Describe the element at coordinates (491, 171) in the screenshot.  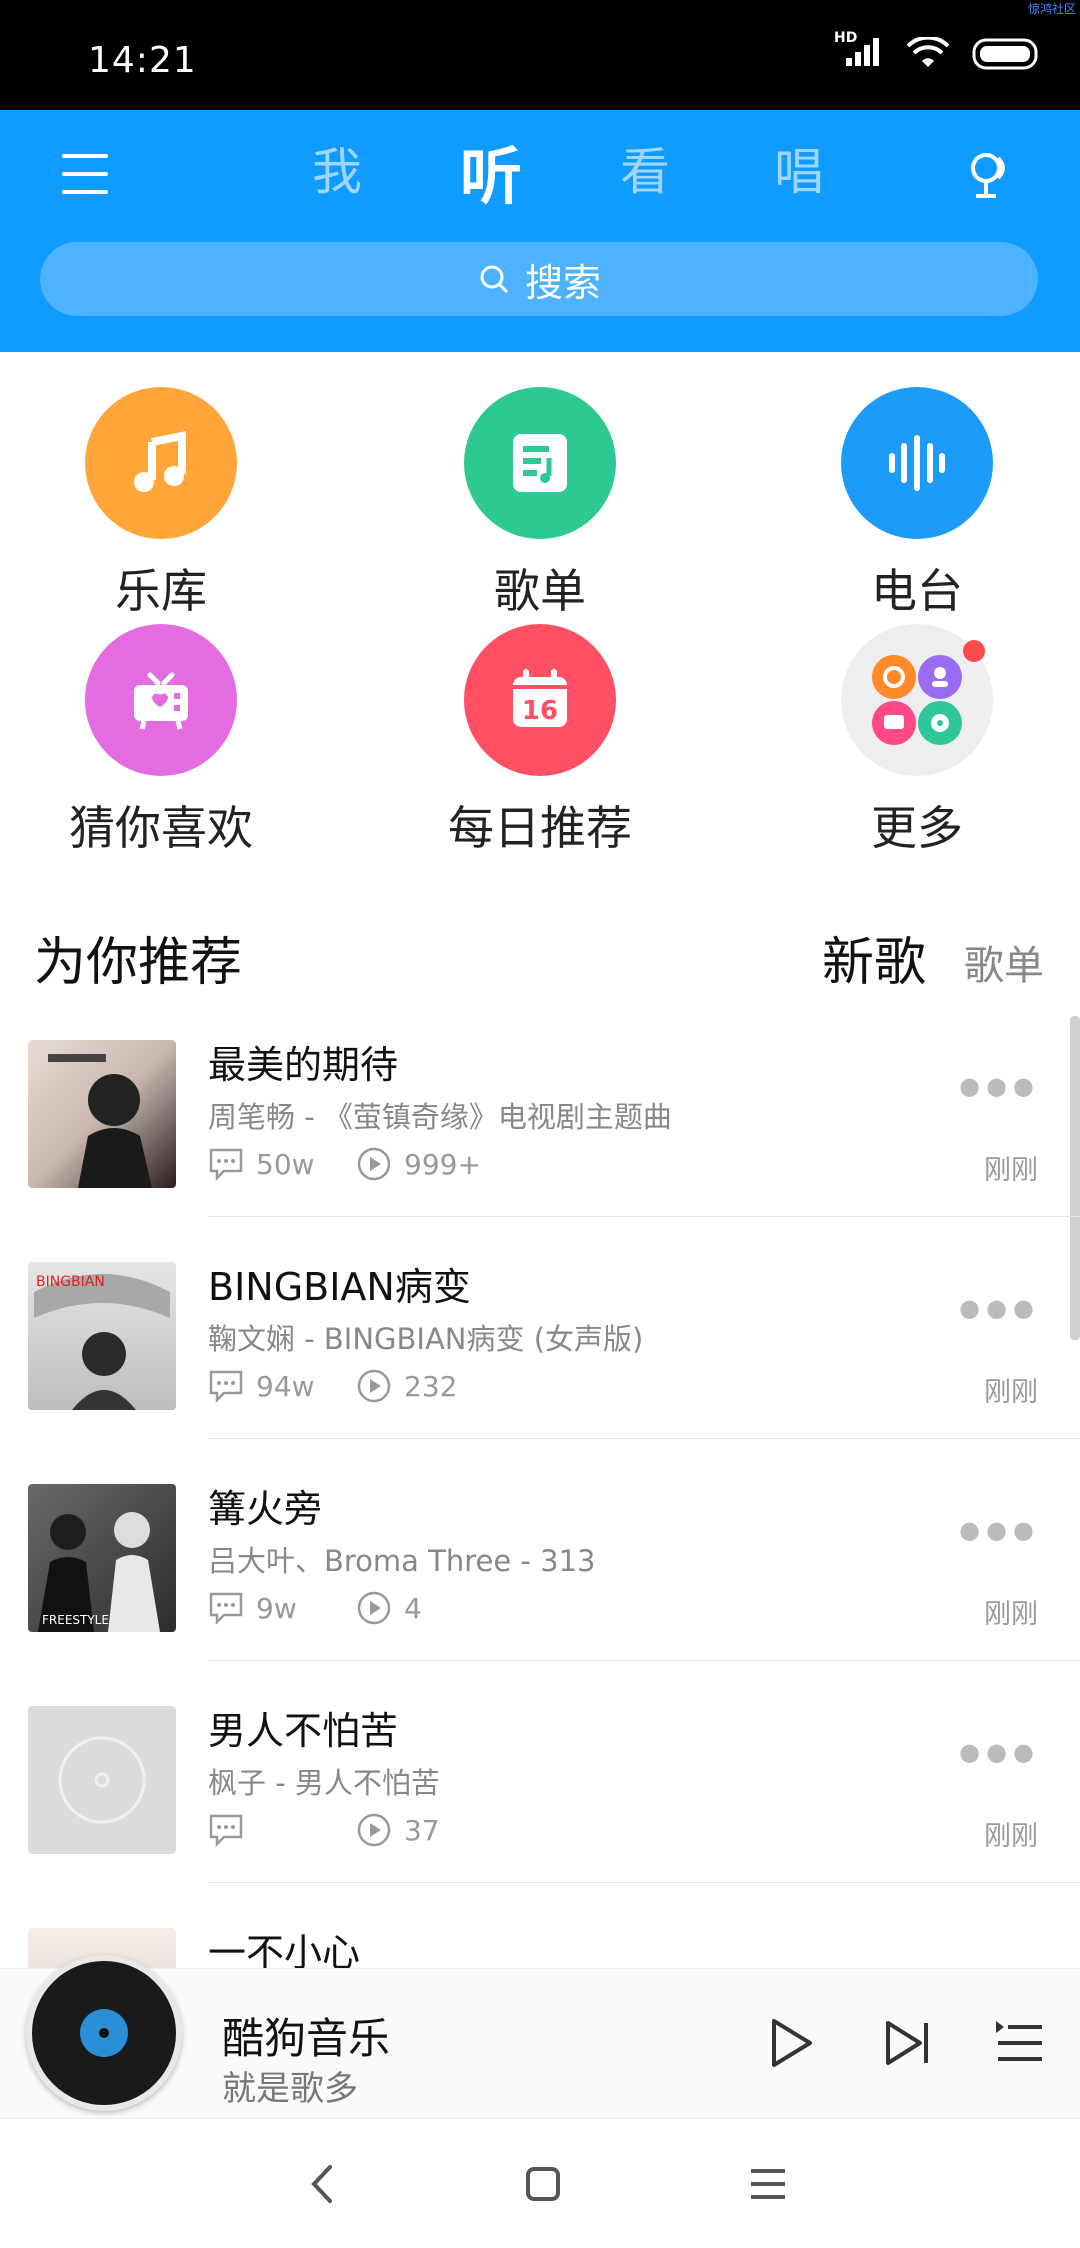
I see `tab-listen: 听` at that location.